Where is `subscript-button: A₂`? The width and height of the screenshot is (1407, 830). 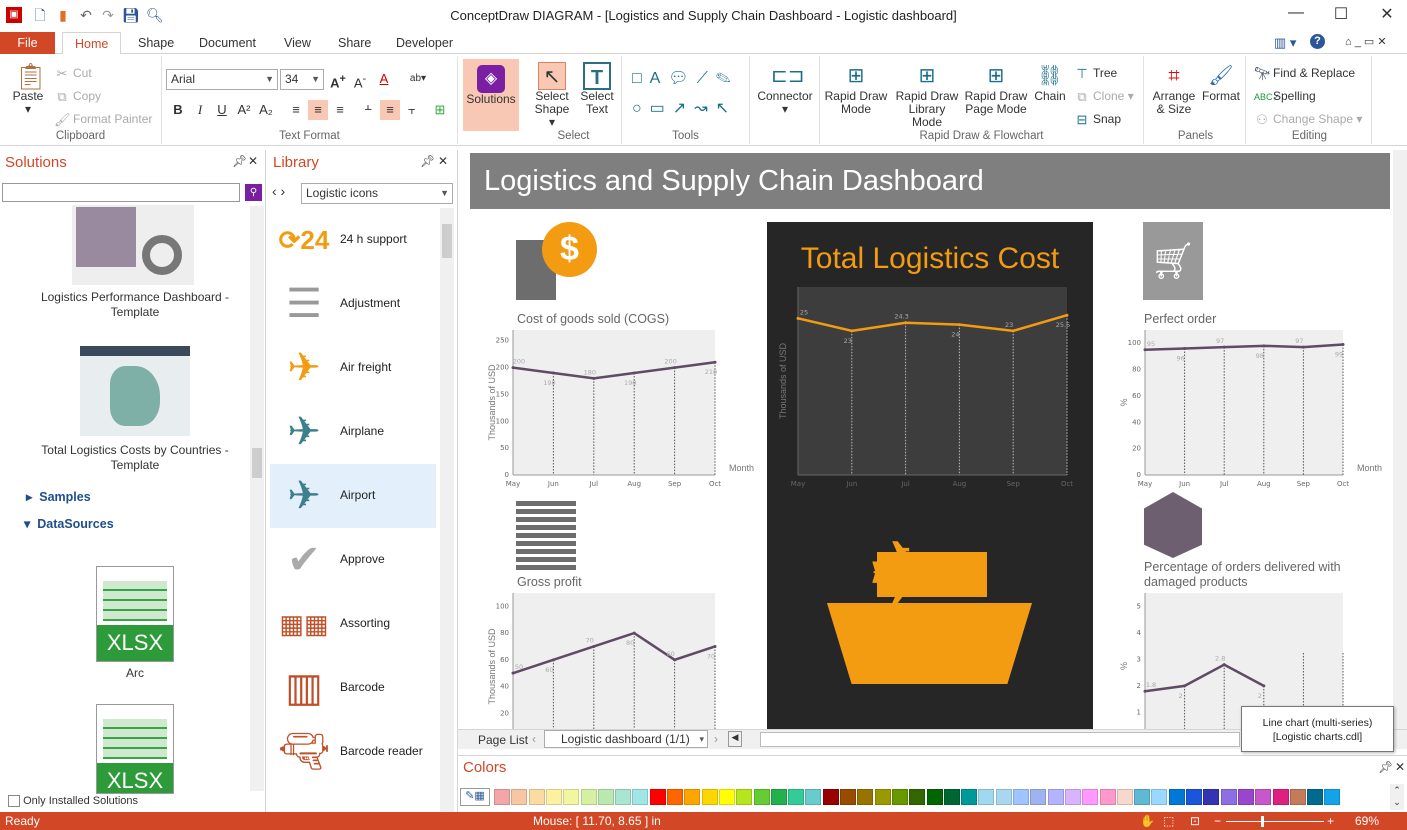 subscript-button: A₂ is located at coordinates (266, 110).